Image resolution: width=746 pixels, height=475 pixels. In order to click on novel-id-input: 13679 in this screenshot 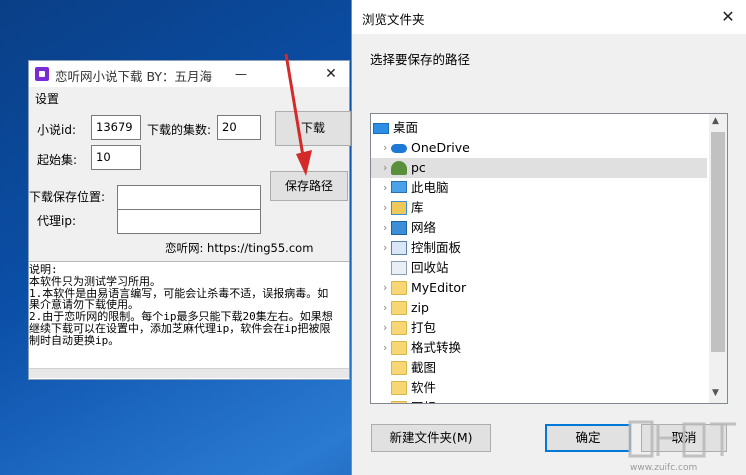, I will do `click(116, 127)`.